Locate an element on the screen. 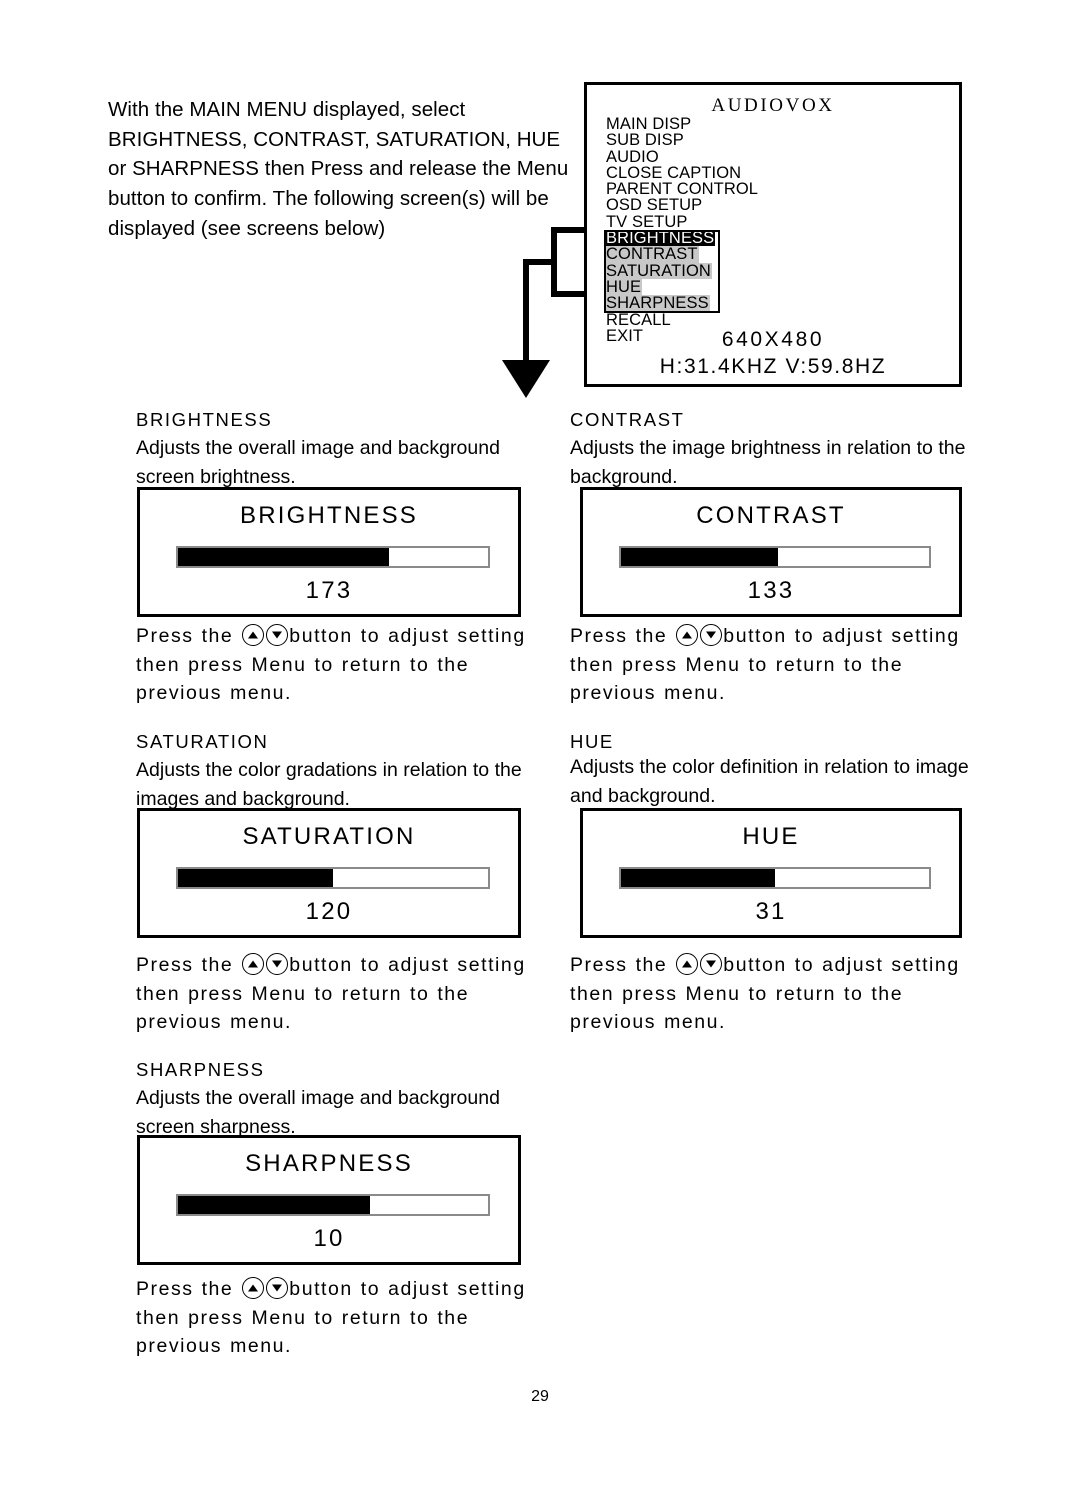 This screenshot has height=1503, width=1080. osd-menu-item-sub-disp: SUB DISP is located at coordinates (645, 140).